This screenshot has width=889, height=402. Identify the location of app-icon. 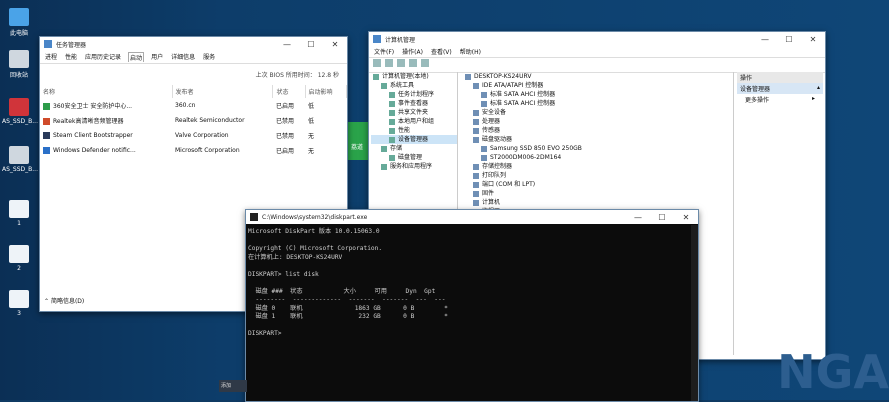
(46, 121).